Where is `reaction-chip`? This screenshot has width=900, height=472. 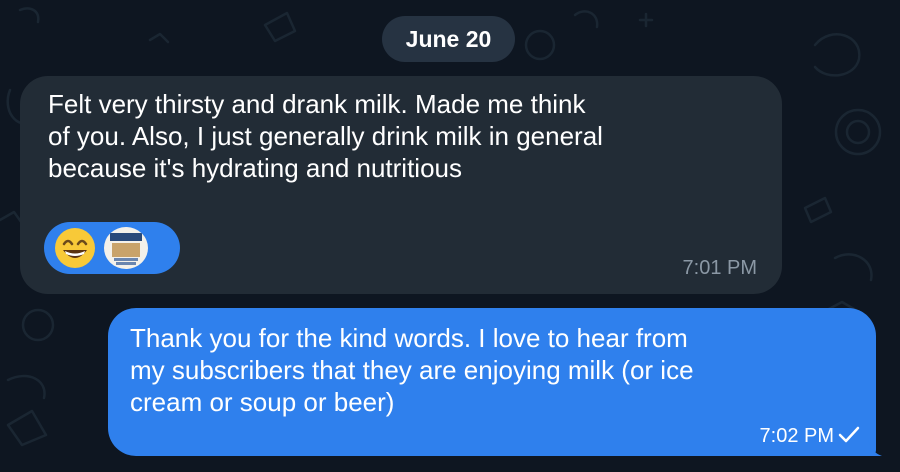 reaction-chip is located at coordinates (112, 248).